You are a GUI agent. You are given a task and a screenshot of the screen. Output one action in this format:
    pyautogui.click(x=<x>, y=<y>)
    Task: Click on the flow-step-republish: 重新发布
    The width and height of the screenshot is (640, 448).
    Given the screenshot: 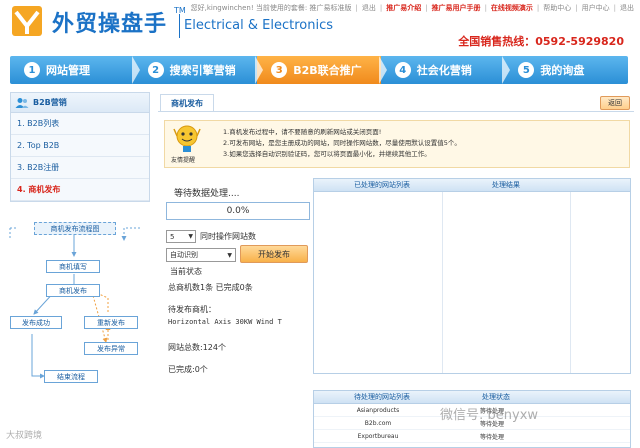 What is the action you would take?
    pyautogui.click(x=111, y=322)
    